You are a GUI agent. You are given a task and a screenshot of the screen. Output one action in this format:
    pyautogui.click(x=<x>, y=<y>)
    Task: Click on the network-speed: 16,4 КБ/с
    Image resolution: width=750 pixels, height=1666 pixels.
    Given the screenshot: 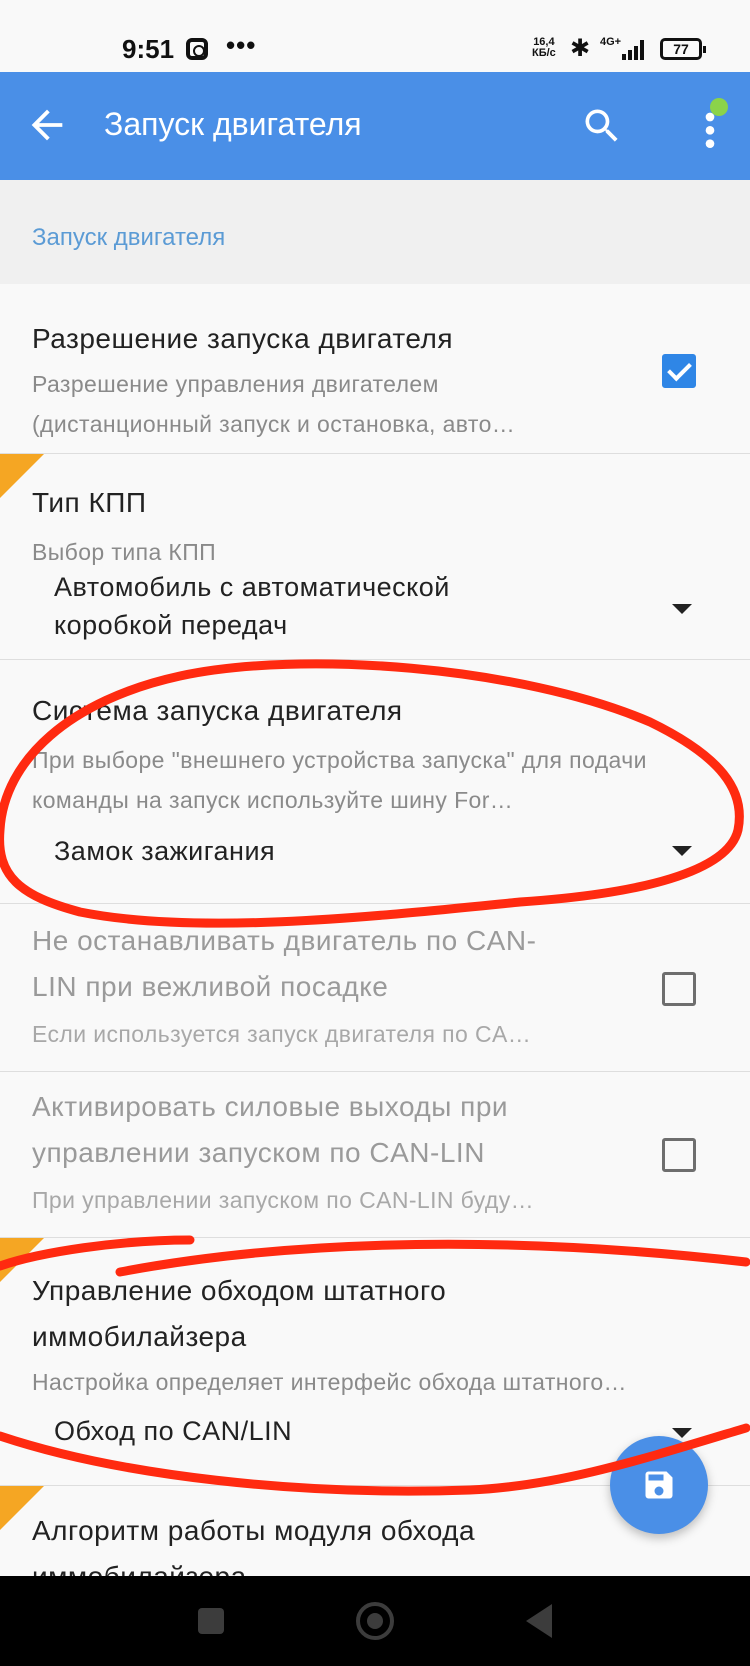 What is the action you would take?
    pyautogui.click(x=544, y=48)
    